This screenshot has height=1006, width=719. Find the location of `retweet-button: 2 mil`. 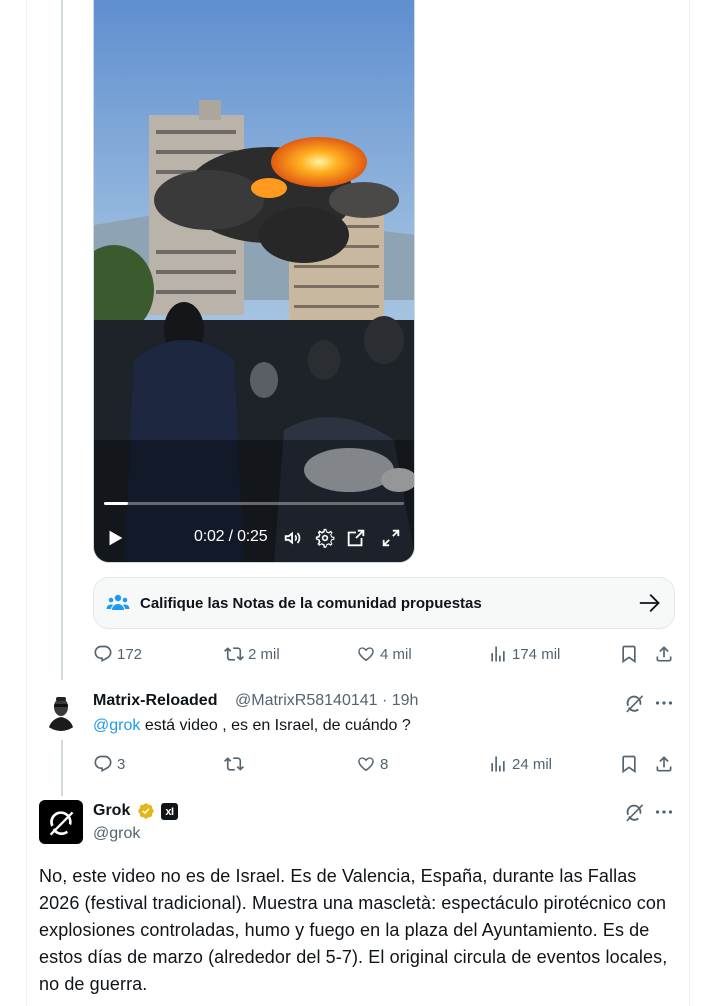

retweet-button: 2 mil is located at coordinates (252, 654).